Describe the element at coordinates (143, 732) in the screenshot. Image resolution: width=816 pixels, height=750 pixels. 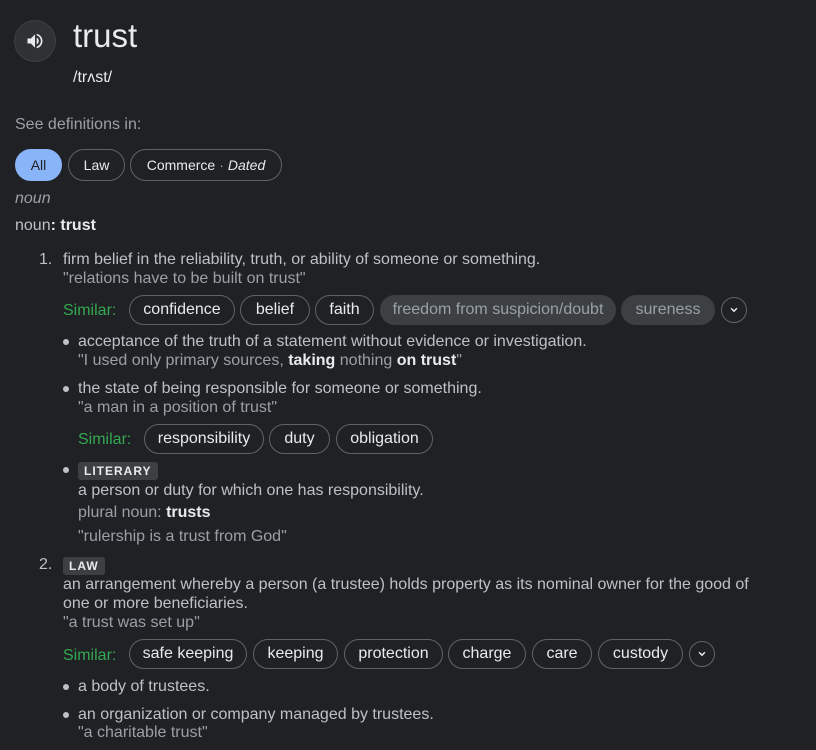
I see `subsense-example: "a charitable trust"` at that location.